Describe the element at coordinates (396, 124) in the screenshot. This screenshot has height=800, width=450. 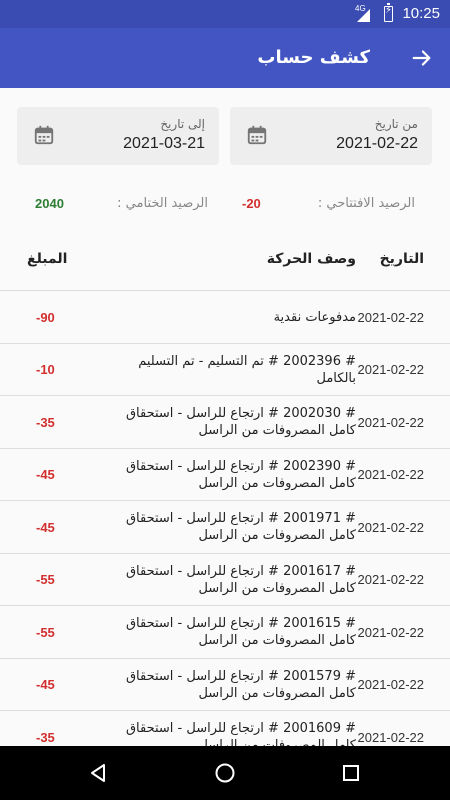
I see `date-from-label: من تاريخ` at that location.